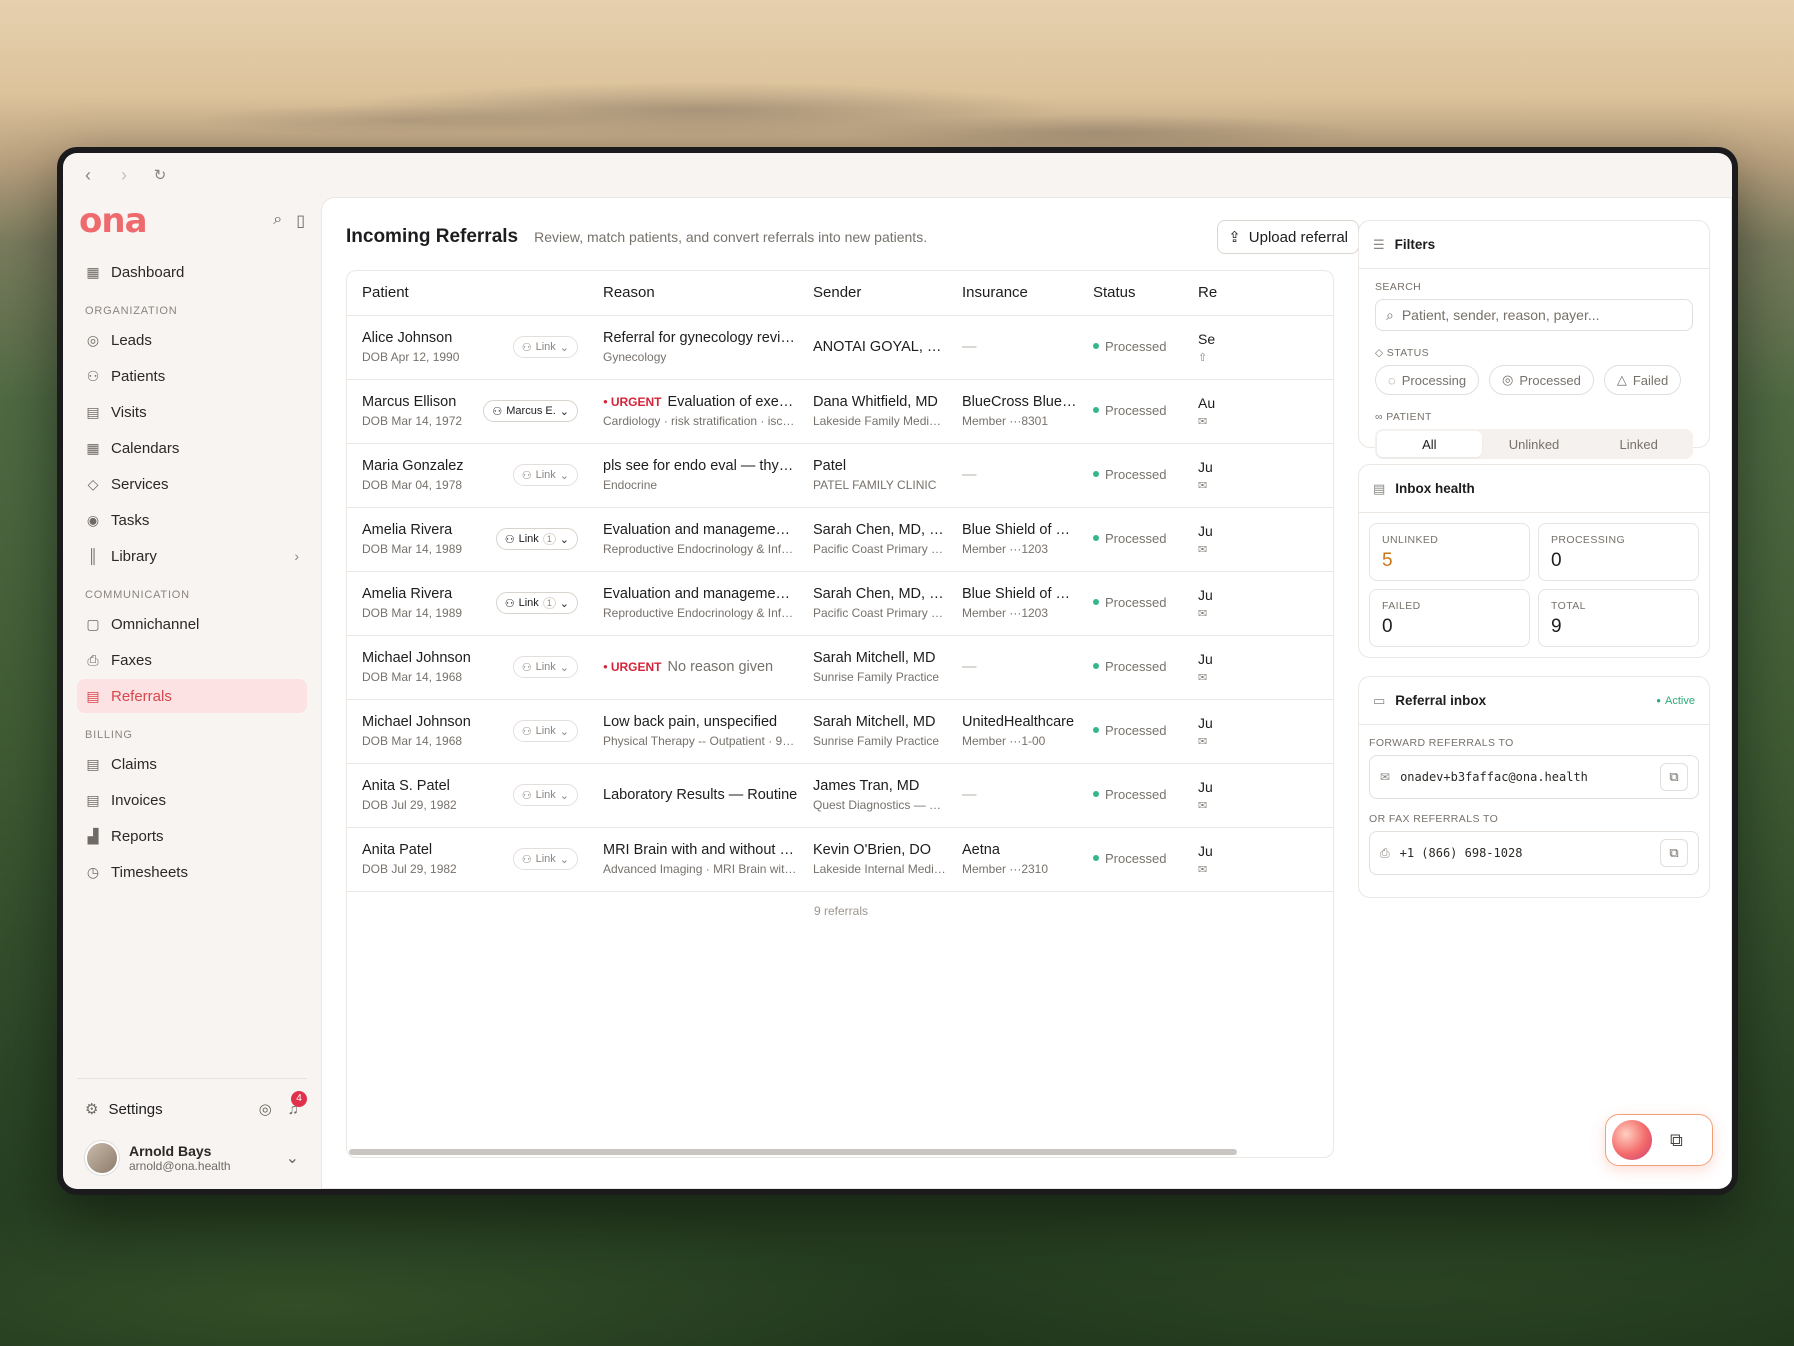 Image resolution: width=1794 pixels, height=1346 pixels. Describe the element at coordinates (1130, 293) in the screenshot. I see `column-header-status: Status` at that location.